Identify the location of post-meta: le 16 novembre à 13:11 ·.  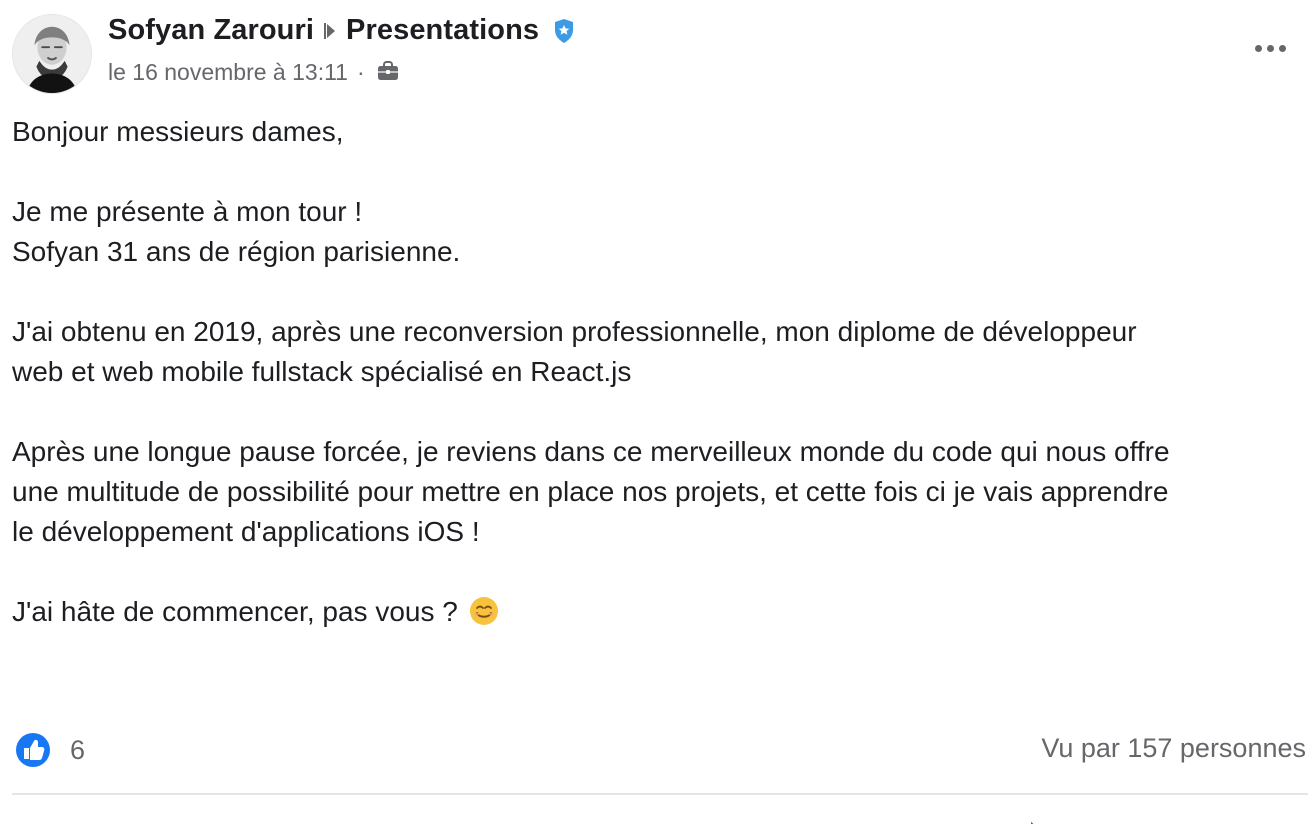
(255, 72).